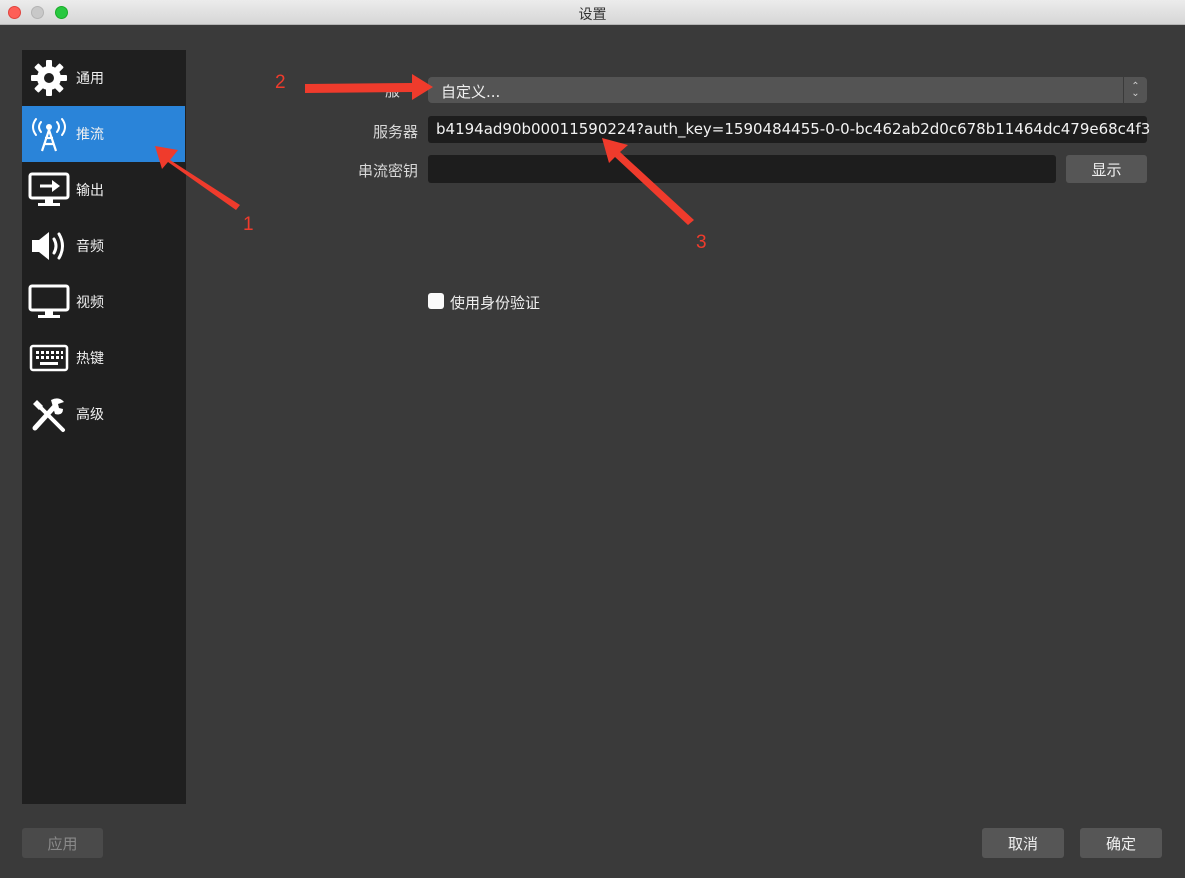 This screenshot has width=1185, height=878. I want to click on sidebar-item-label: 输出, so click(90, 191).